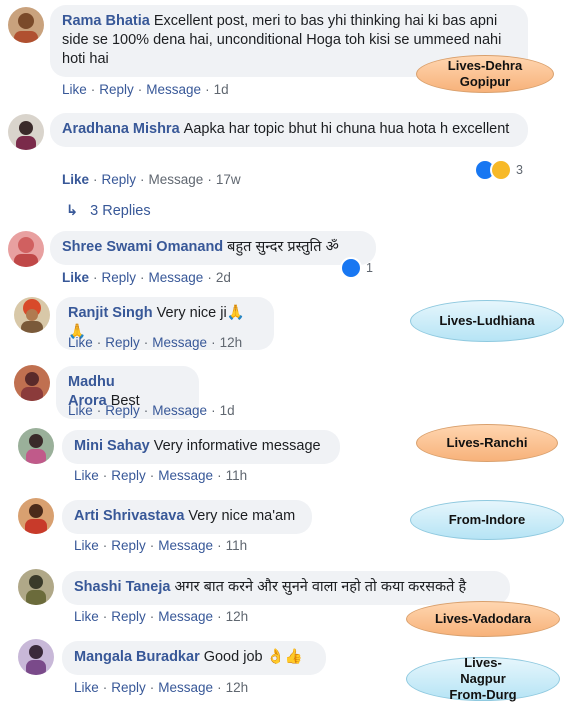 The image size is (576, 707). I want to click on view-replies-link: ↳ 3 Replies, so click(108, 211).